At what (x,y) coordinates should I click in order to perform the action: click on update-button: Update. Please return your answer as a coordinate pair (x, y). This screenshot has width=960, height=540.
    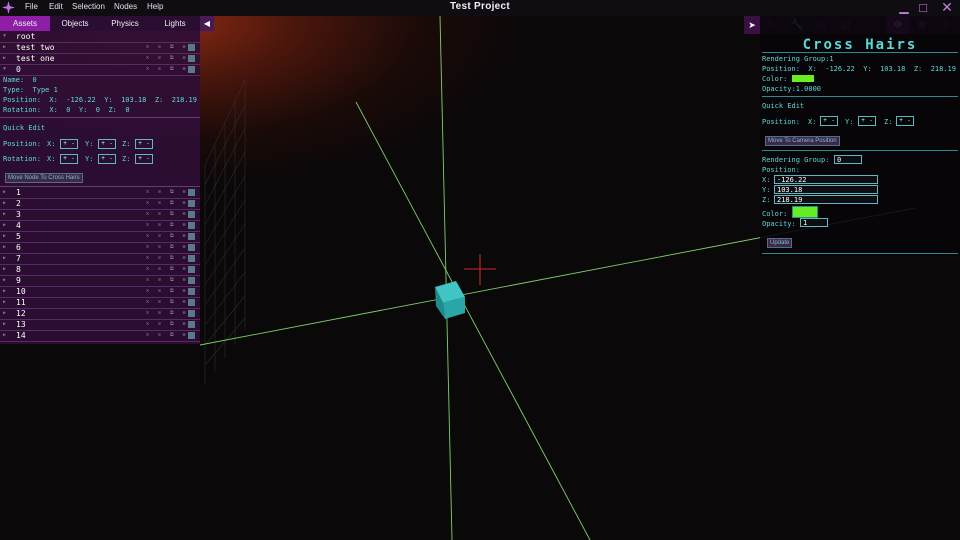
    Looking at the image, I should click on (780, 243).